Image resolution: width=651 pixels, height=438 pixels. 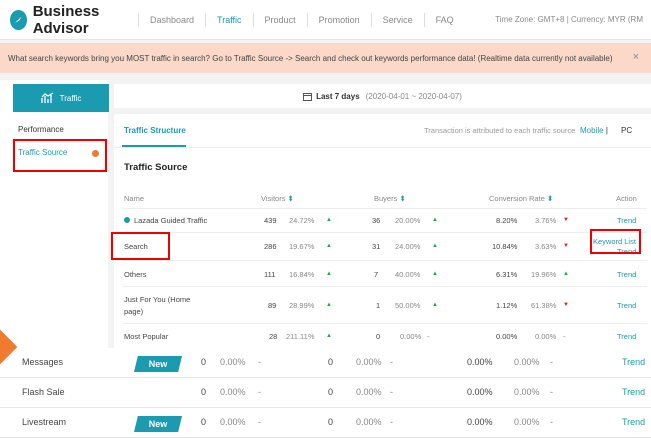 What do you see at coordinates (398, 20) in the screenshot?
I see `nav-service: Service` at bounding box center [398, 20].